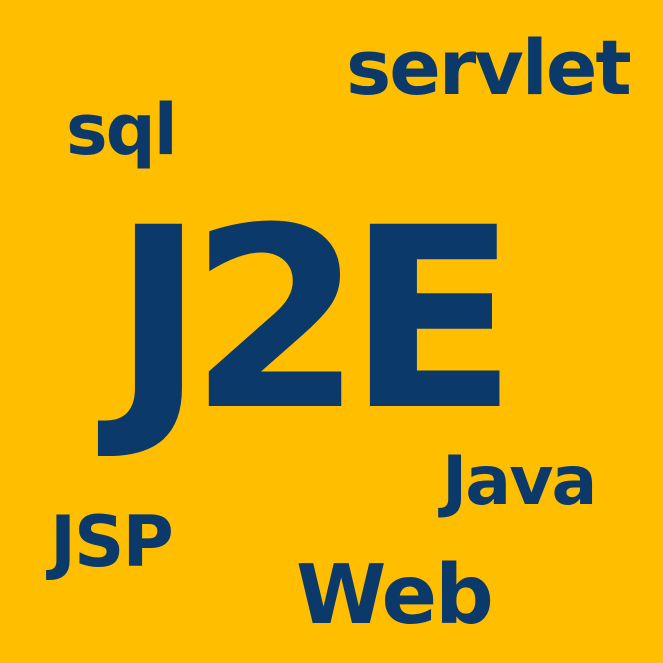  I want to click on word-sql: sql, so click(122, 130).